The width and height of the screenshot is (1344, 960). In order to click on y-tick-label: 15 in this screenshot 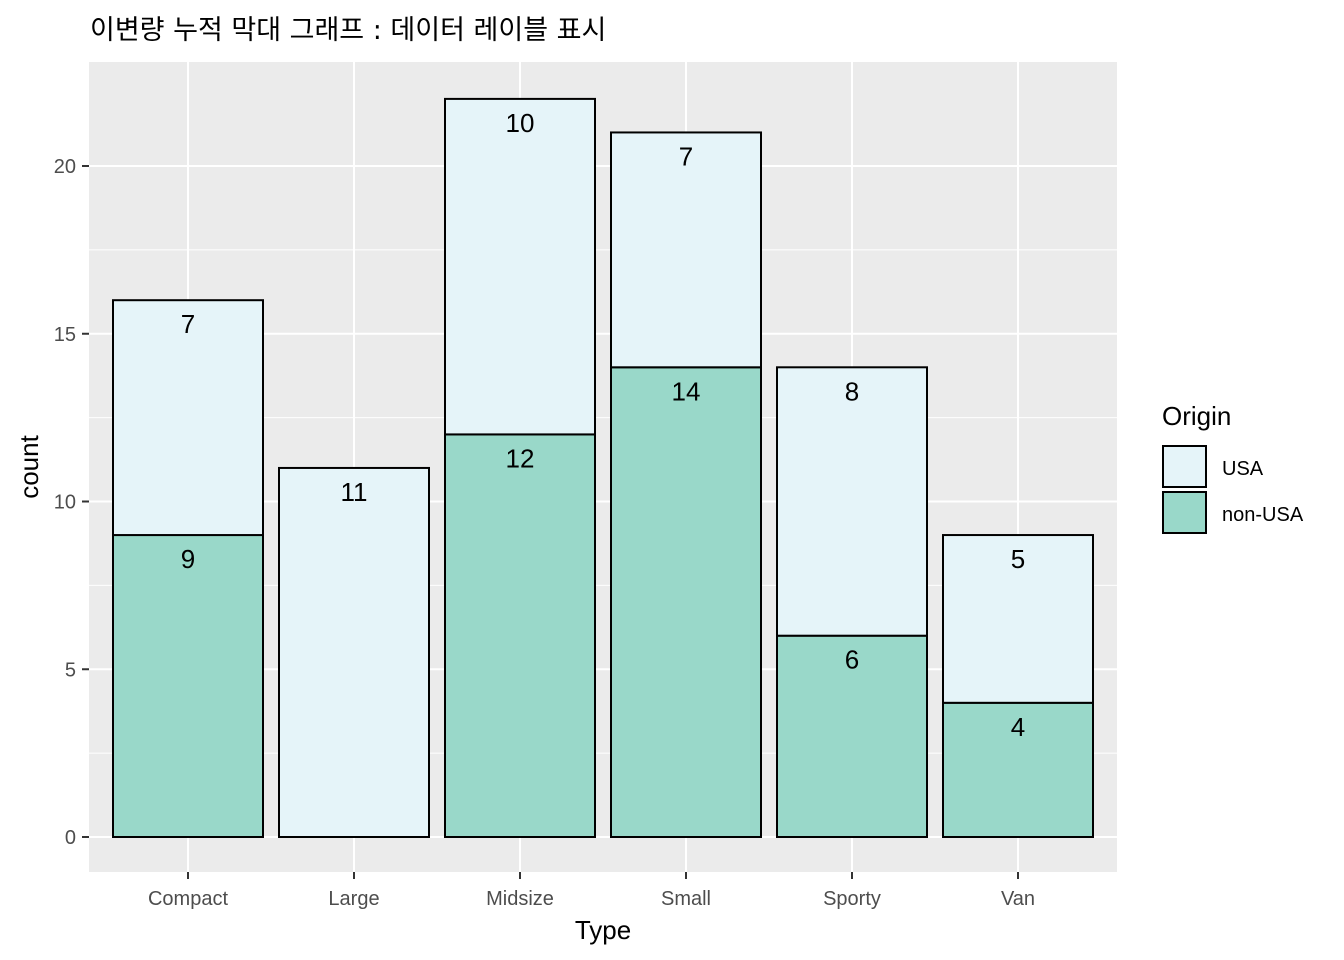, I will do `click(65, 335)`.